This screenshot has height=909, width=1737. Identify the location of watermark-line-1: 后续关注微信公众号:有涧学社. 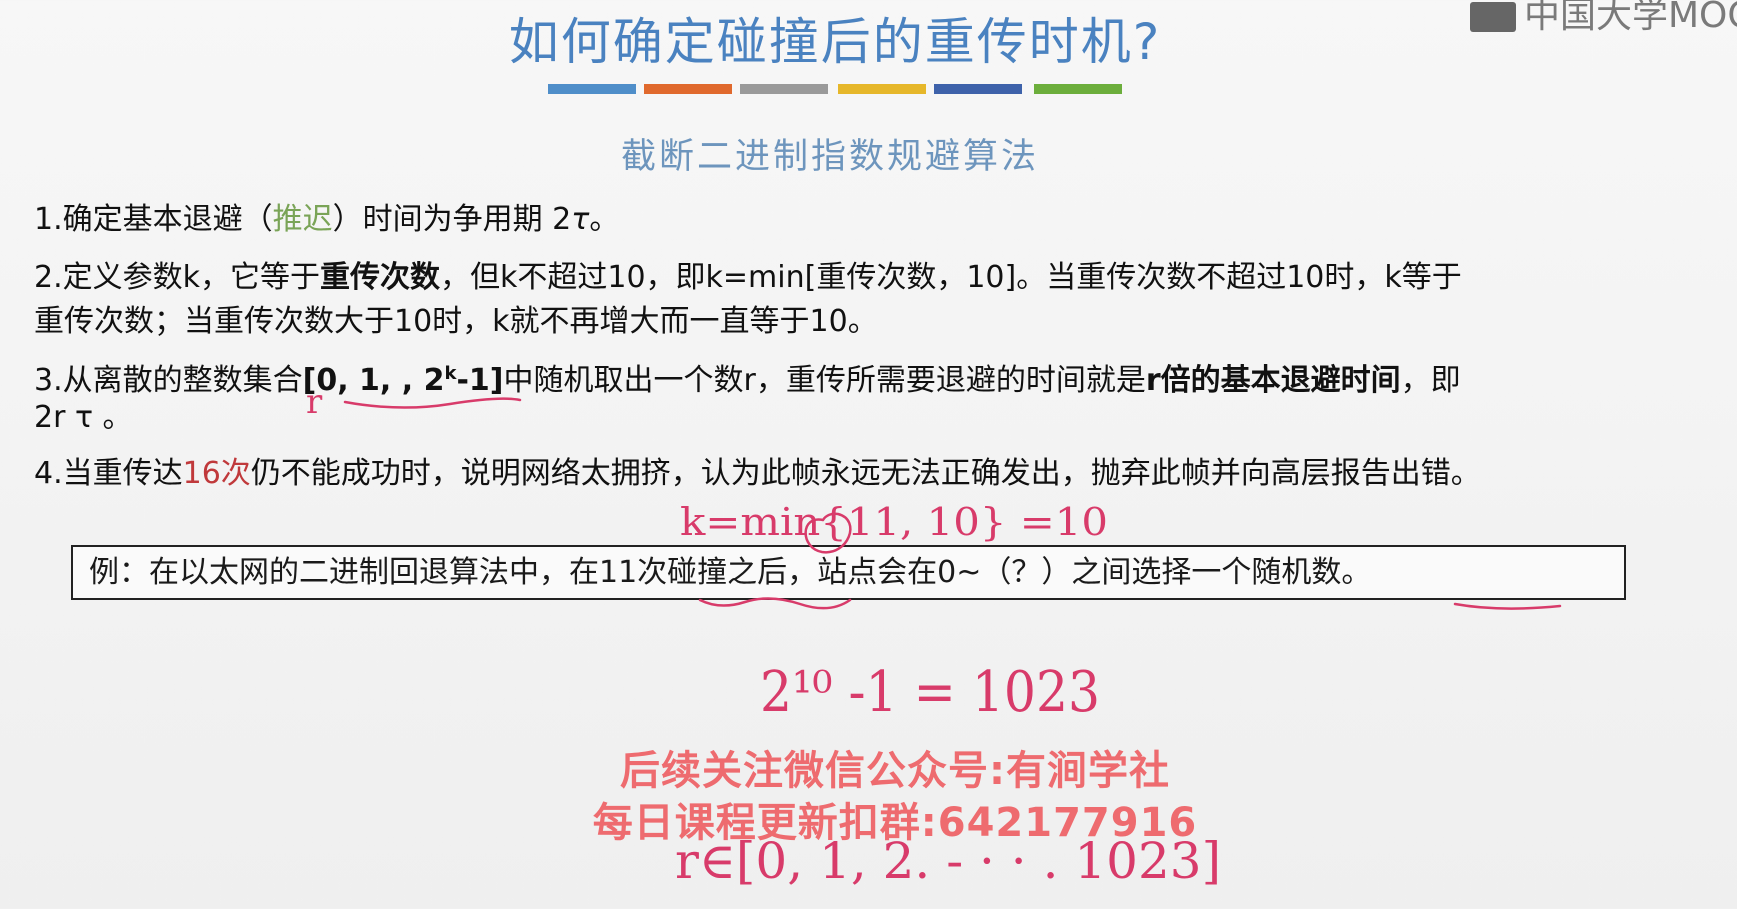
(895, 771).